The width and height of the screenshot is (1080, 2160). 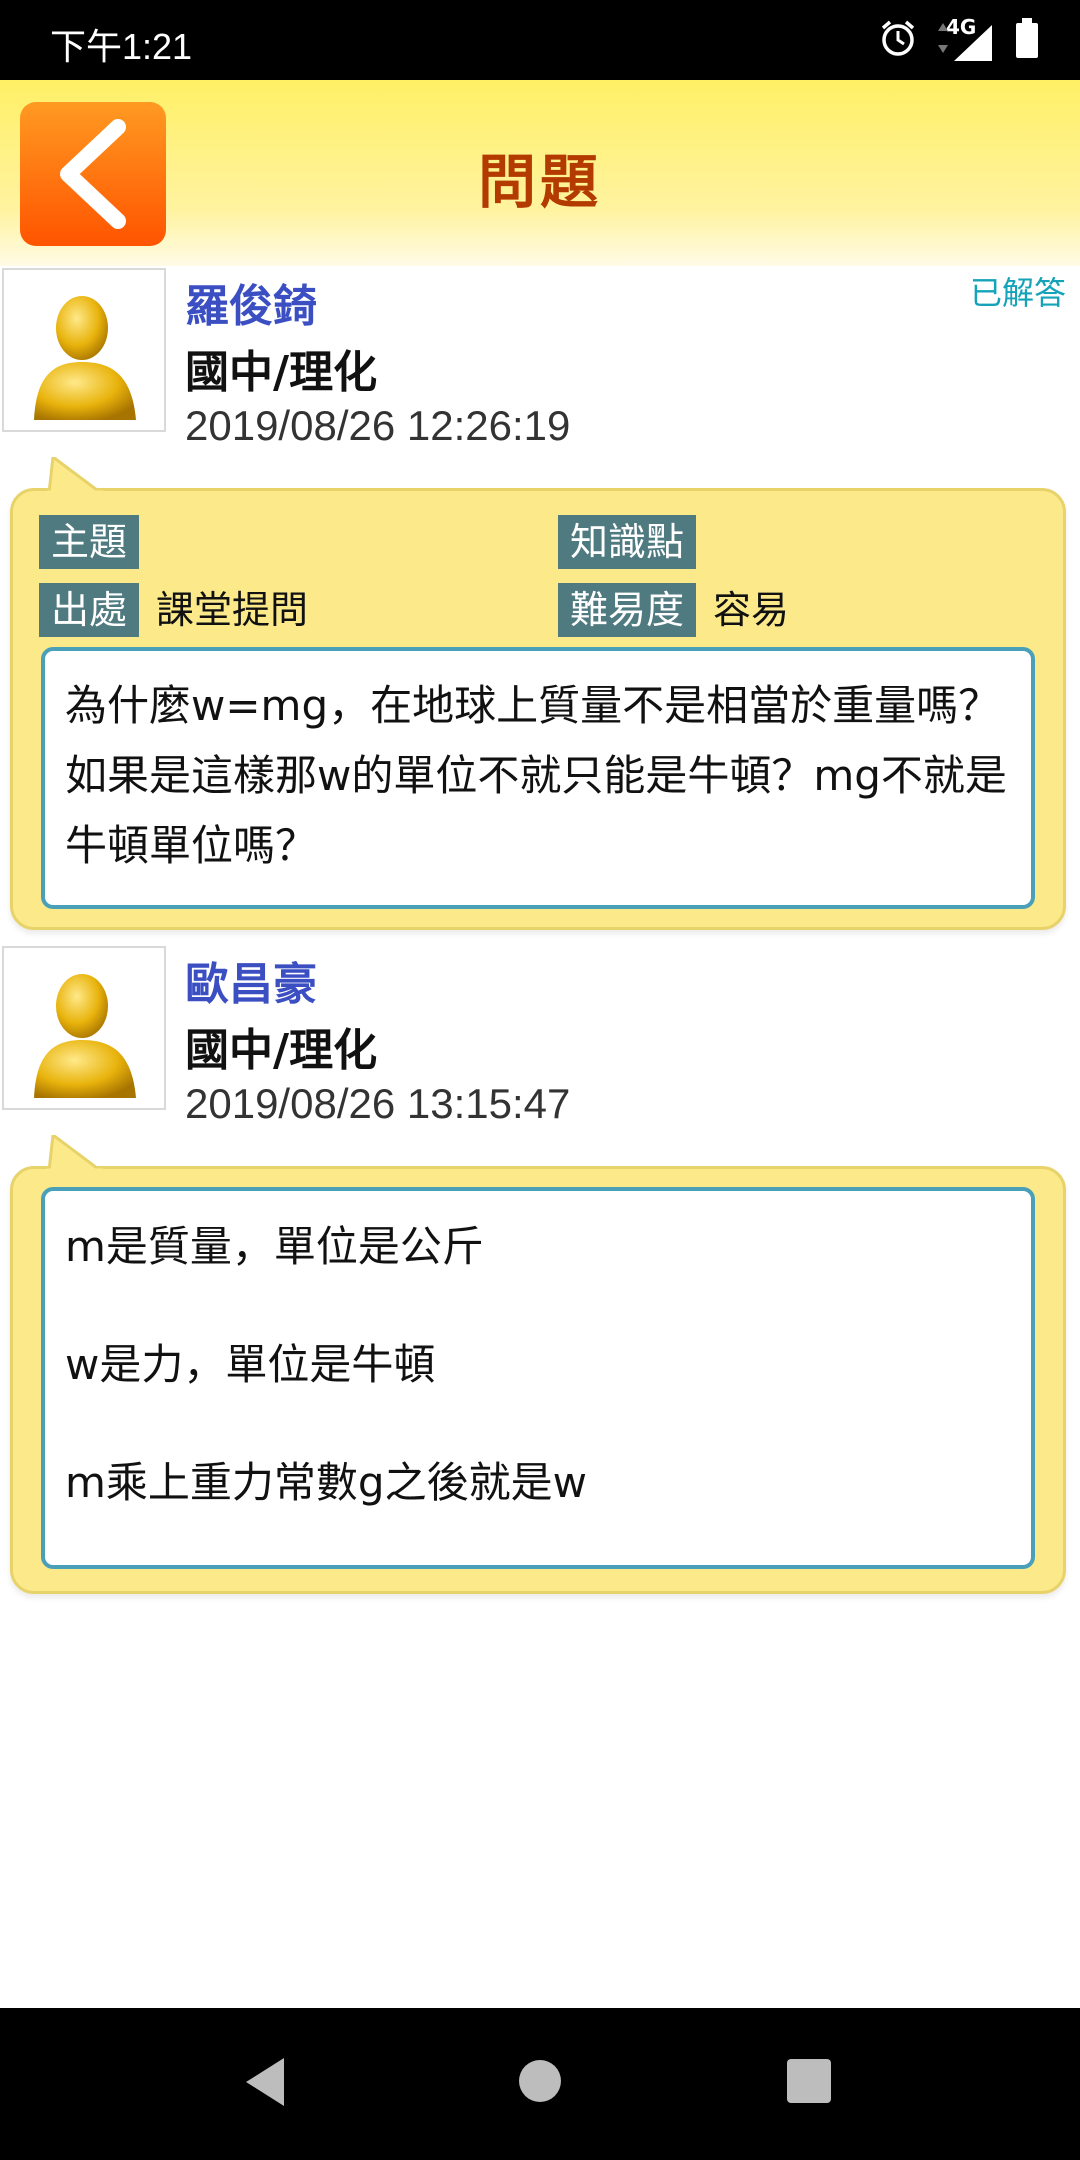 What do you see at coordinates (265, 2082) in the screenshot?
I see `back-nav-icon` at bounding box center [265, 2082].